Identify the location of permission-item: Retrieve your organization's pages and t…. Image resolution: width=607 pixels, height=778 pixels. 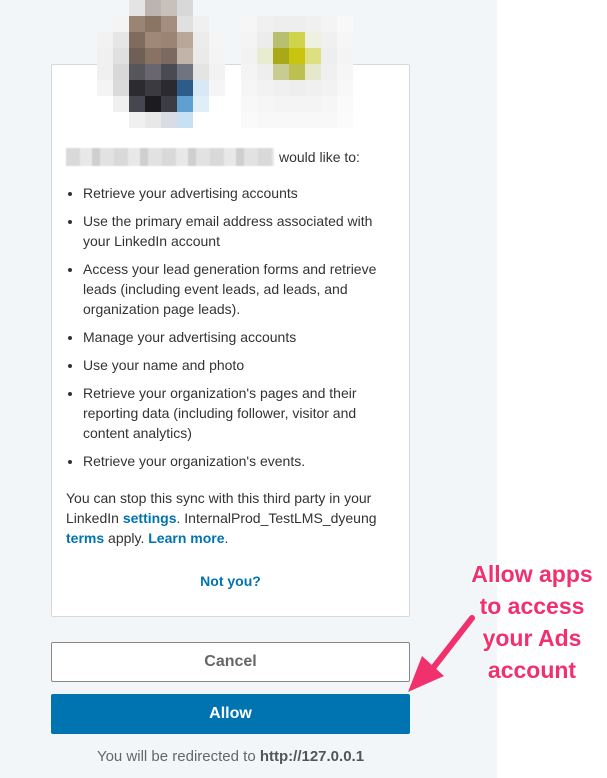
(239, 413).